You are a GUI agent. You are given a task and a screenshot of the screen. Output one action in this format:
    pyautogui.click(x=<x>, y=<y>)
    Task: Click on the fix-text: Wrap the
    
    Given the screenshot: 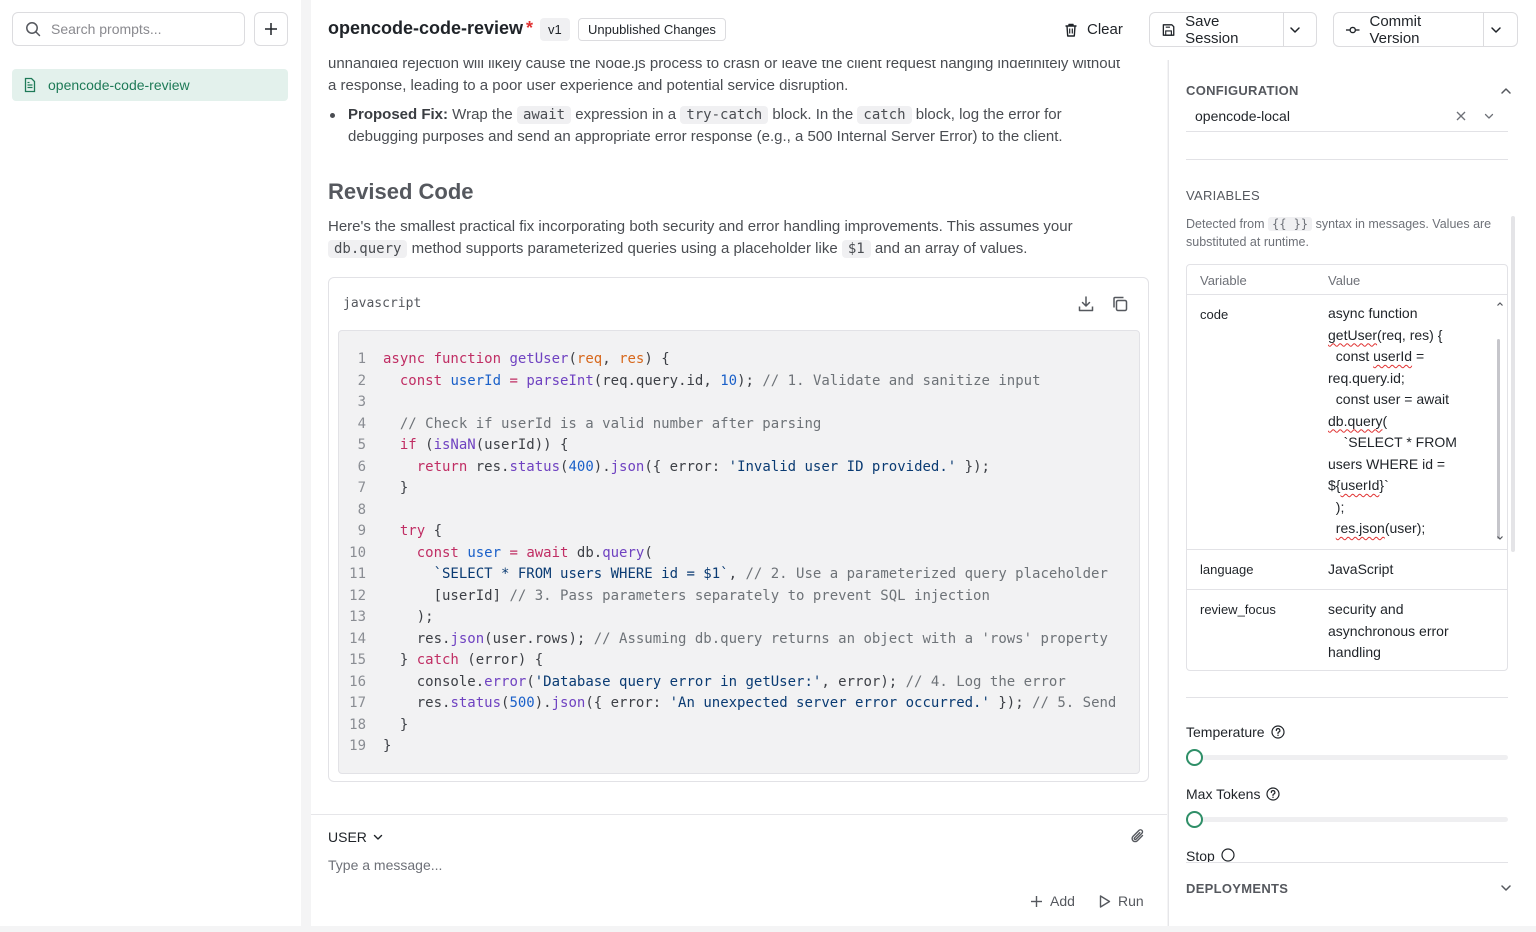 What is the action you would take?
    pyautogui.click(x=482, y=114)
    